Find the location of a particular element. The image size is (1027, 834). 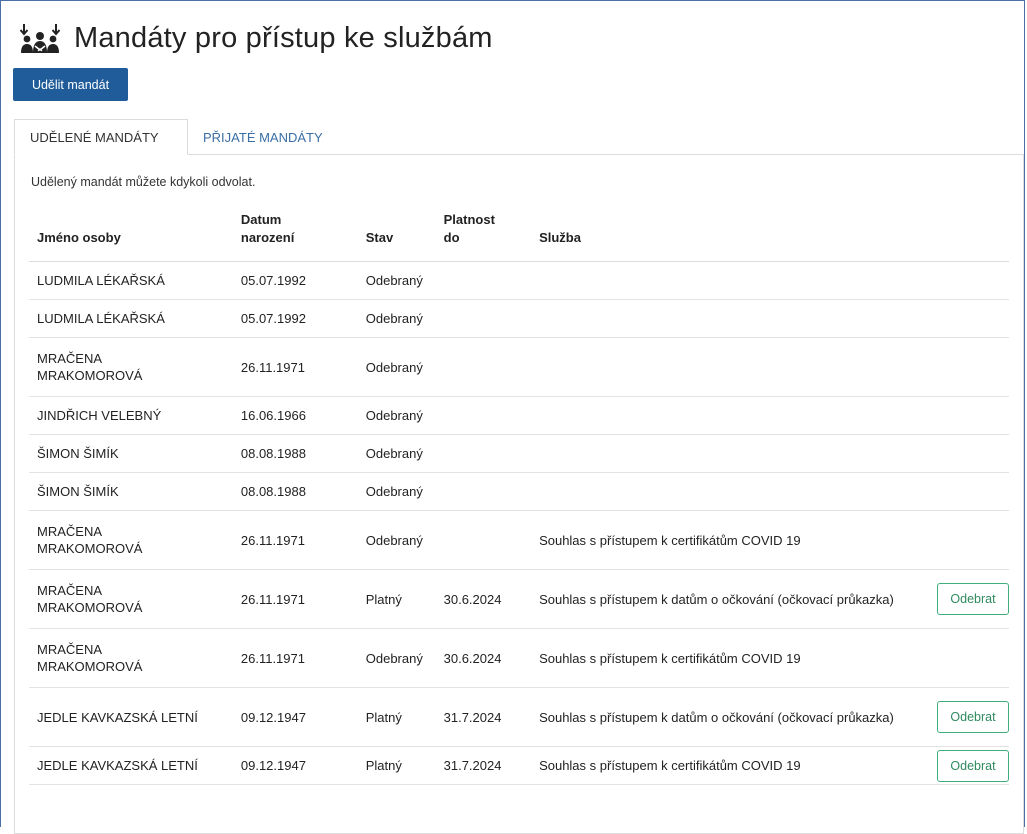

cell-name: JINDŘICH VELEBNÝ is located at coordinates (131, 415).